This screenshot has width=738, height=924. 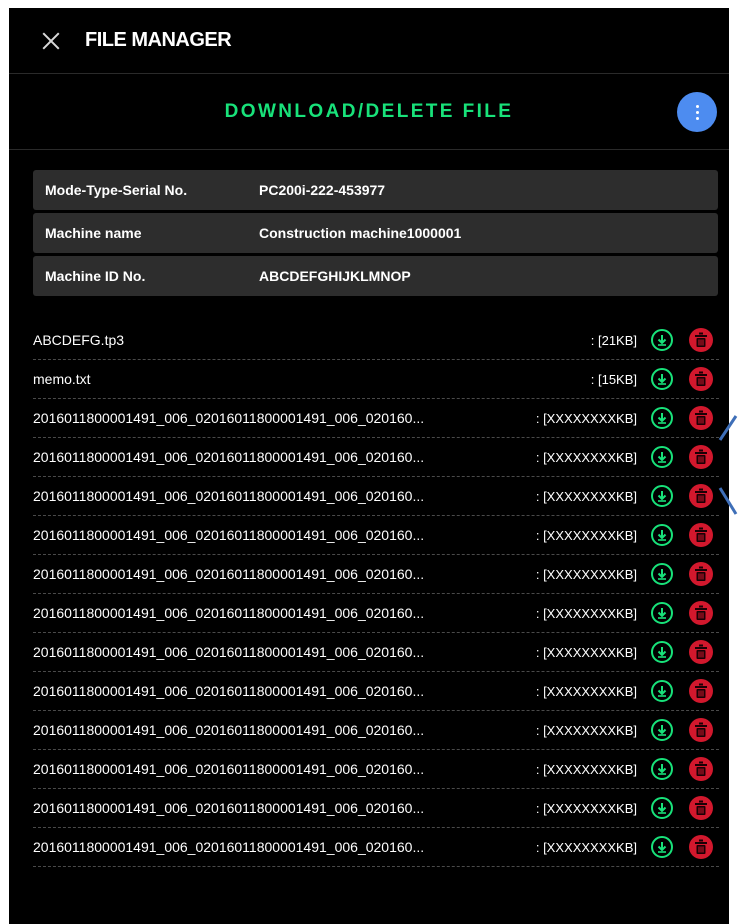 I want to click on more-vertical-icon, so click(x=697, y=112).